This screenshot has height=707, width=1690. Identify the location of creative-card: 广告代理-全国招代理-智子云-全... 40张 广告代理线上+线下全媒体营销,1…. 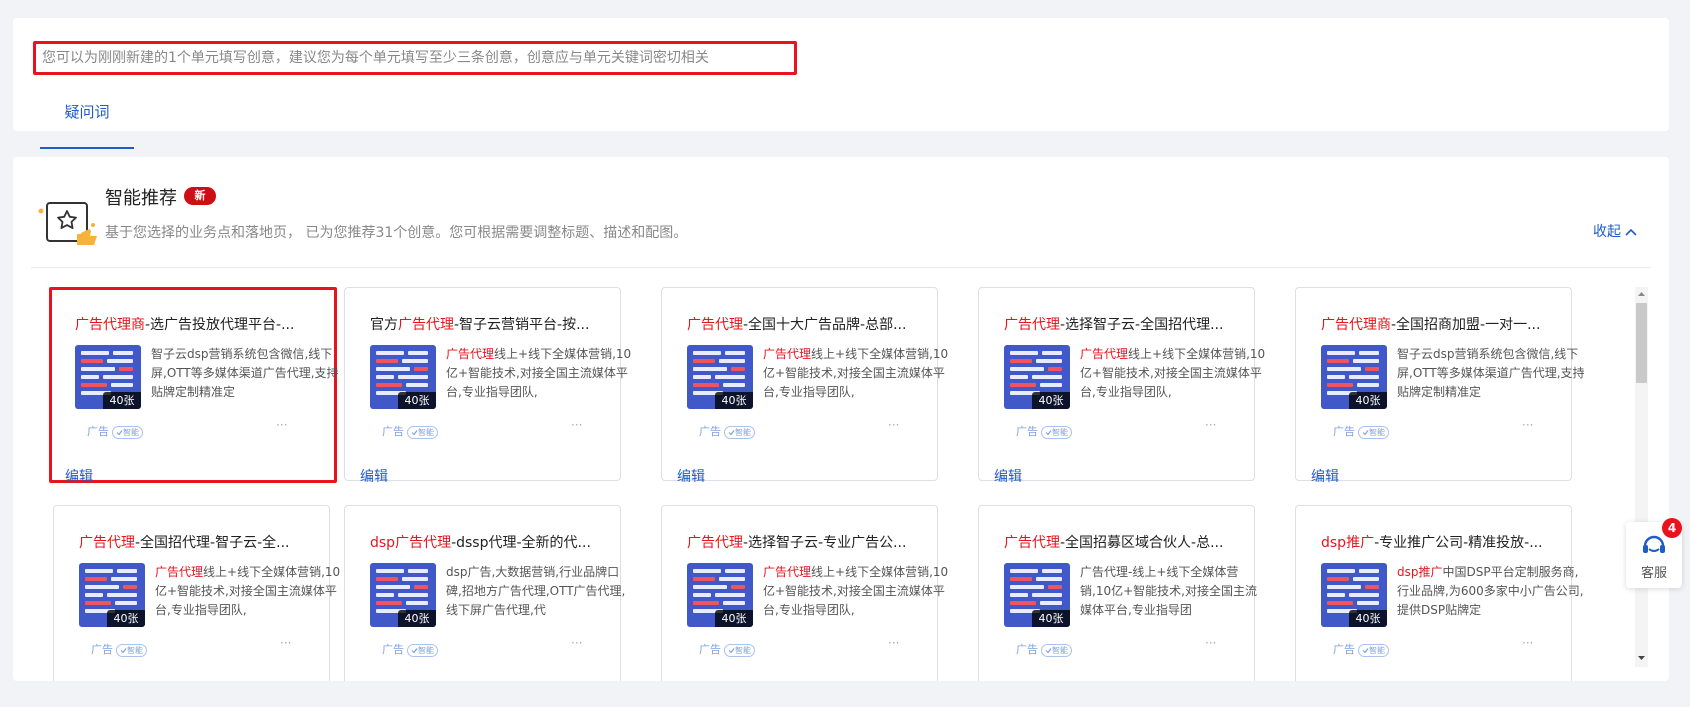
(196, 593).